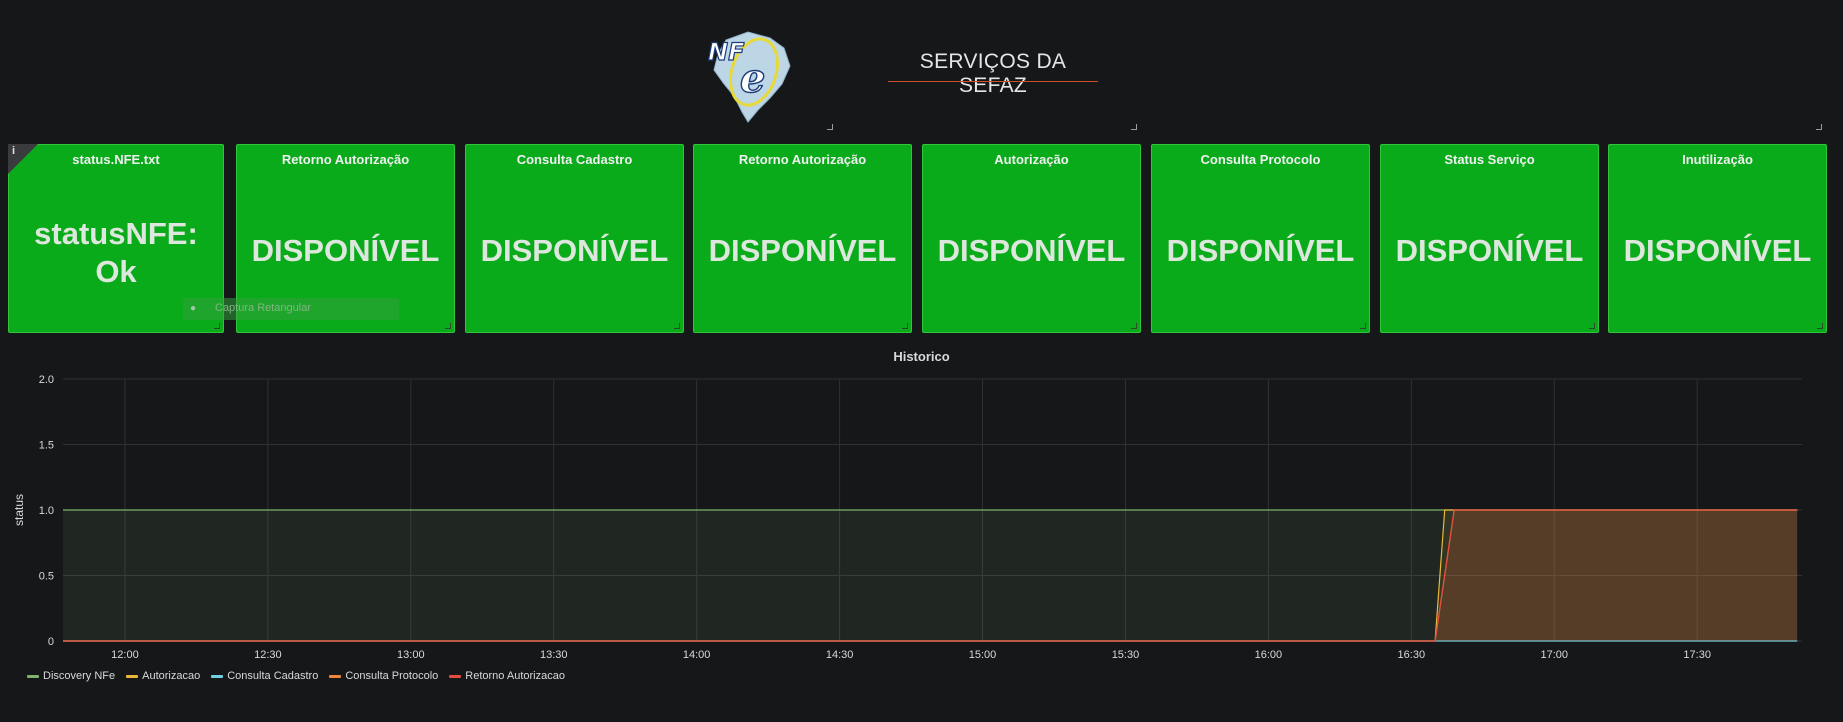 Image resolution: width=1843 pixels, height=722 pixels. What do you see at coordinates (1717, 159) in the screenshot?
I see `panel-title: Inutilização` at bounding box center [1717, 159].